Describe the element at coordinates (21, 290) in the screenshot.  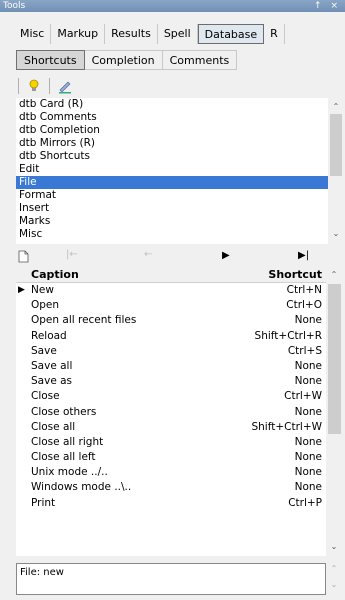
I see `row-indicator-icon: ▶` at that location.